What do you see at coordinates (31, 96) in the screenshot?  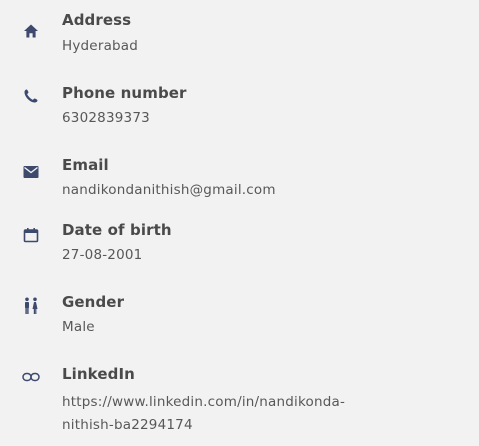 I see `phone-icon` at bounding box center [31, 96].